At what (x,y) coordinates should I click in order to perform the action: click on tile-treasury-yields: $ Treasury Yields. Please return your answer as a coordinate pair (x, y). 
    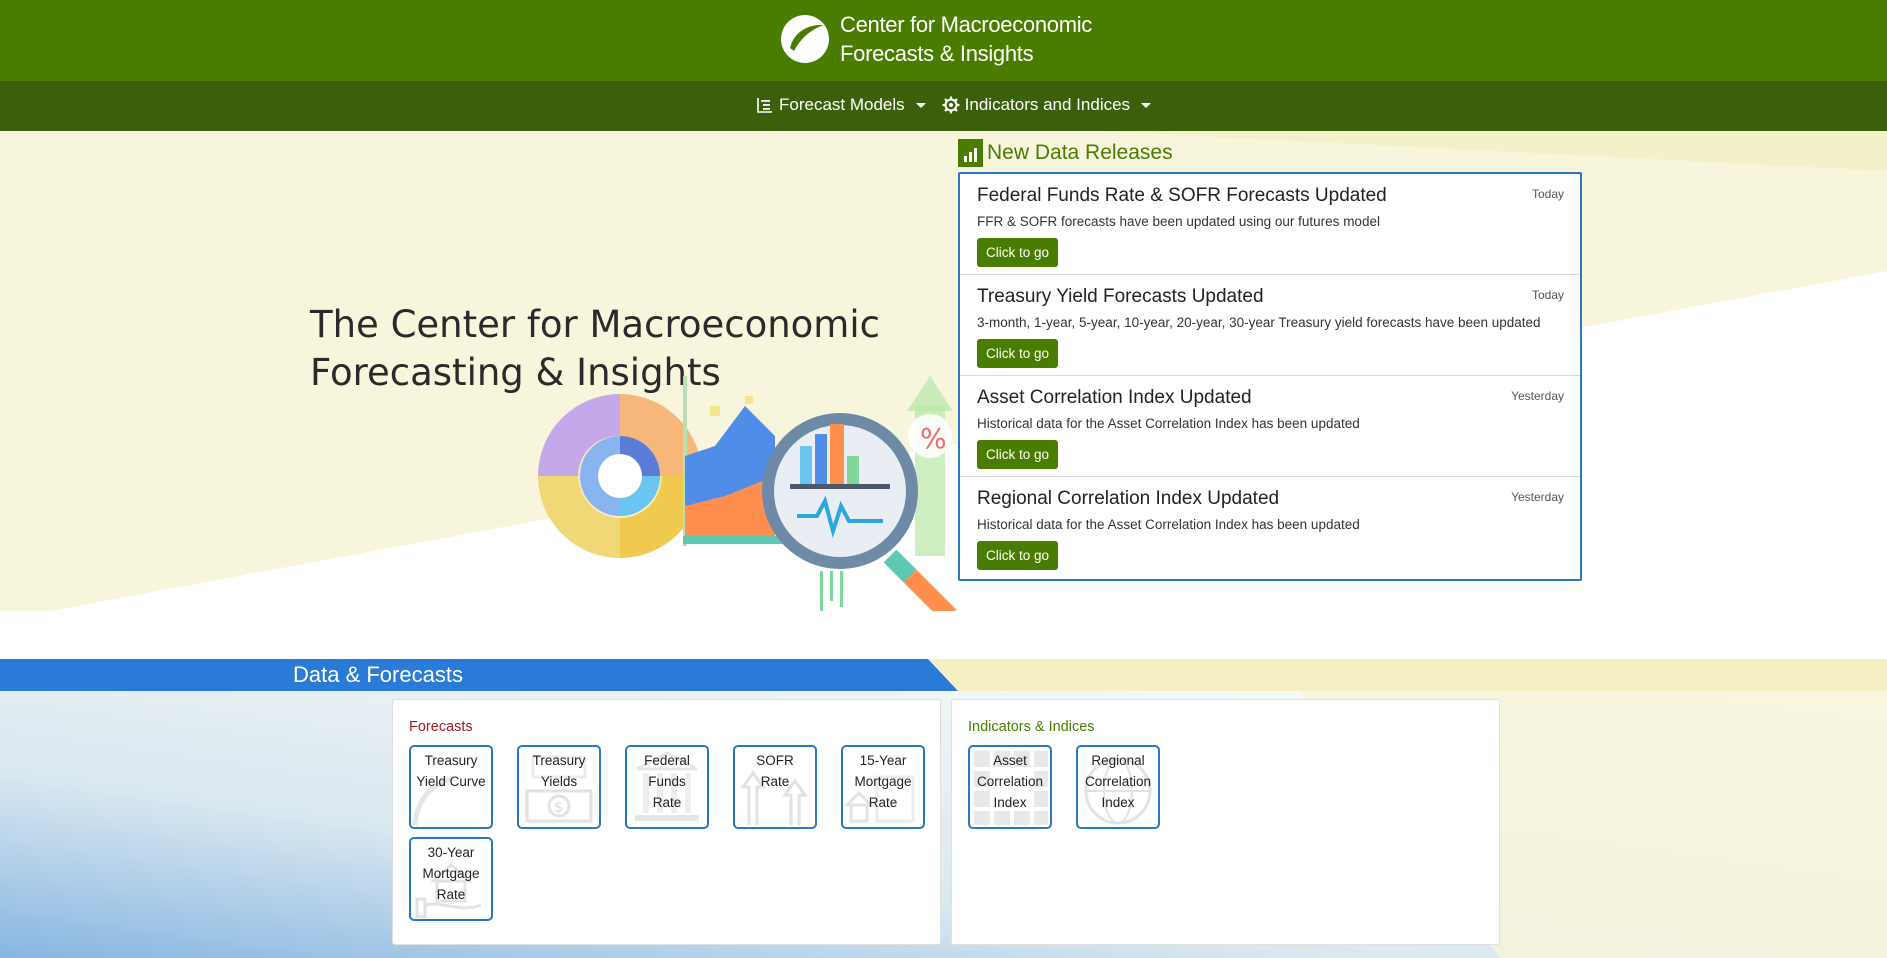
    Looking at the image, I should click on (559, 787).